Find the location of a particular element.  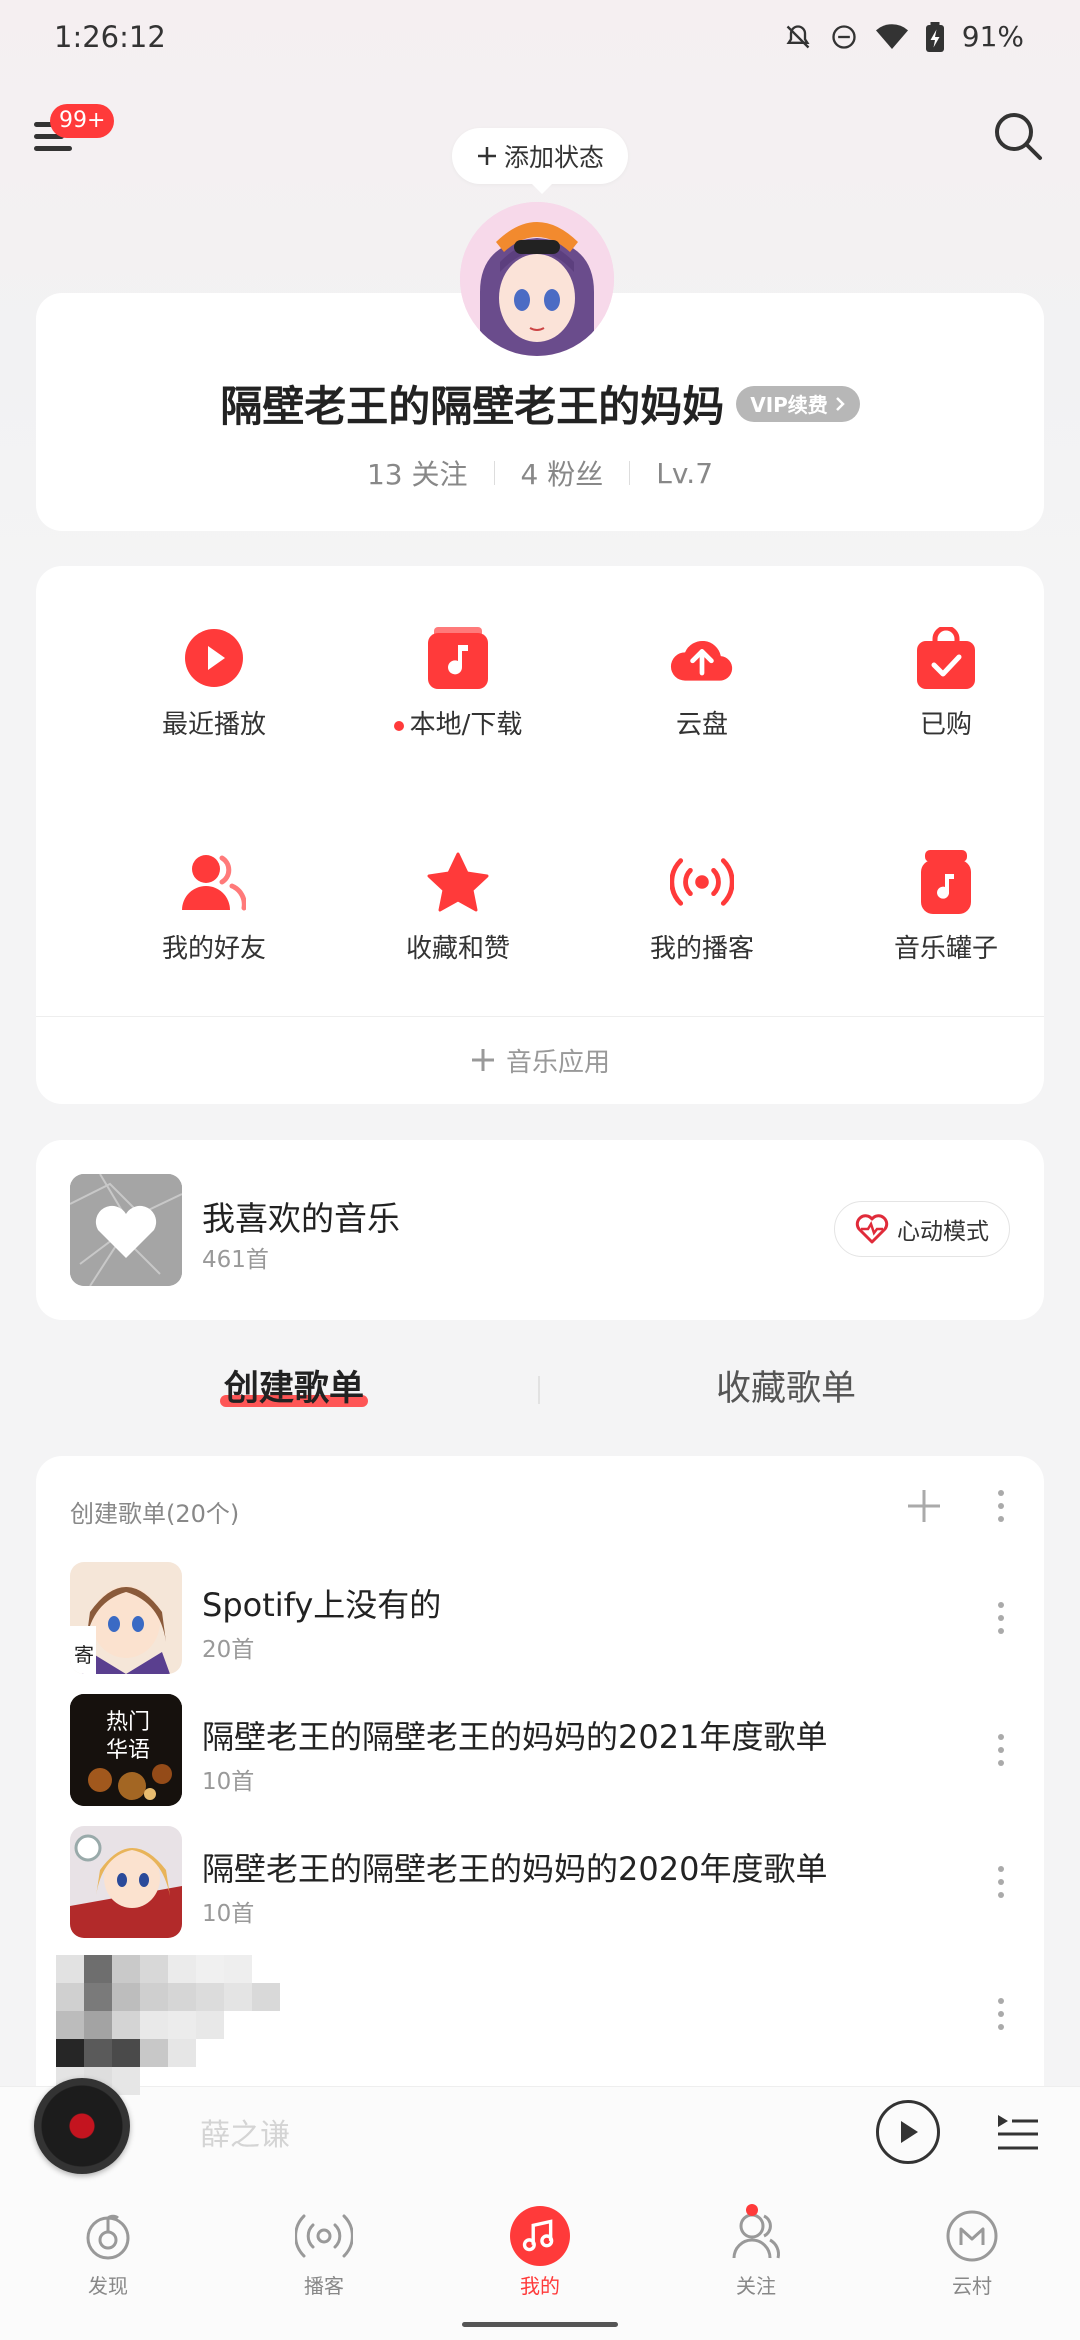

grid-item-favorites-likes: 收藏和赞 is located at coordinates (458, 907).